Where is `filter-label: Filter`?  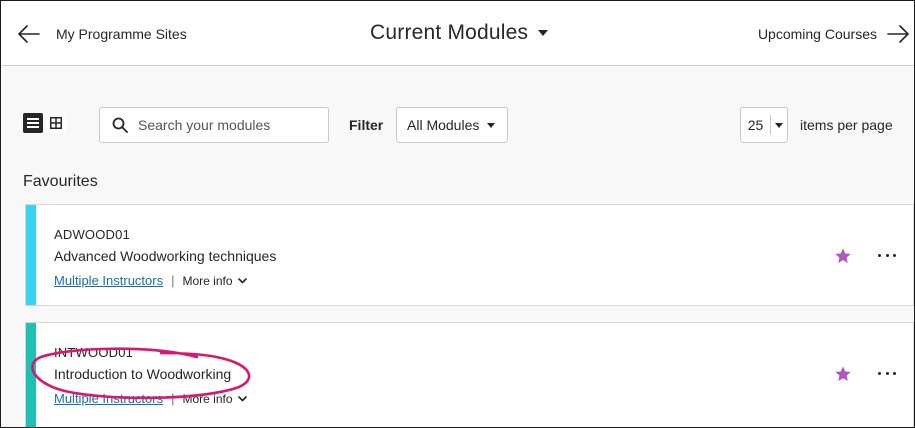 filter-label: Filter is located at coordinates (366, 125).